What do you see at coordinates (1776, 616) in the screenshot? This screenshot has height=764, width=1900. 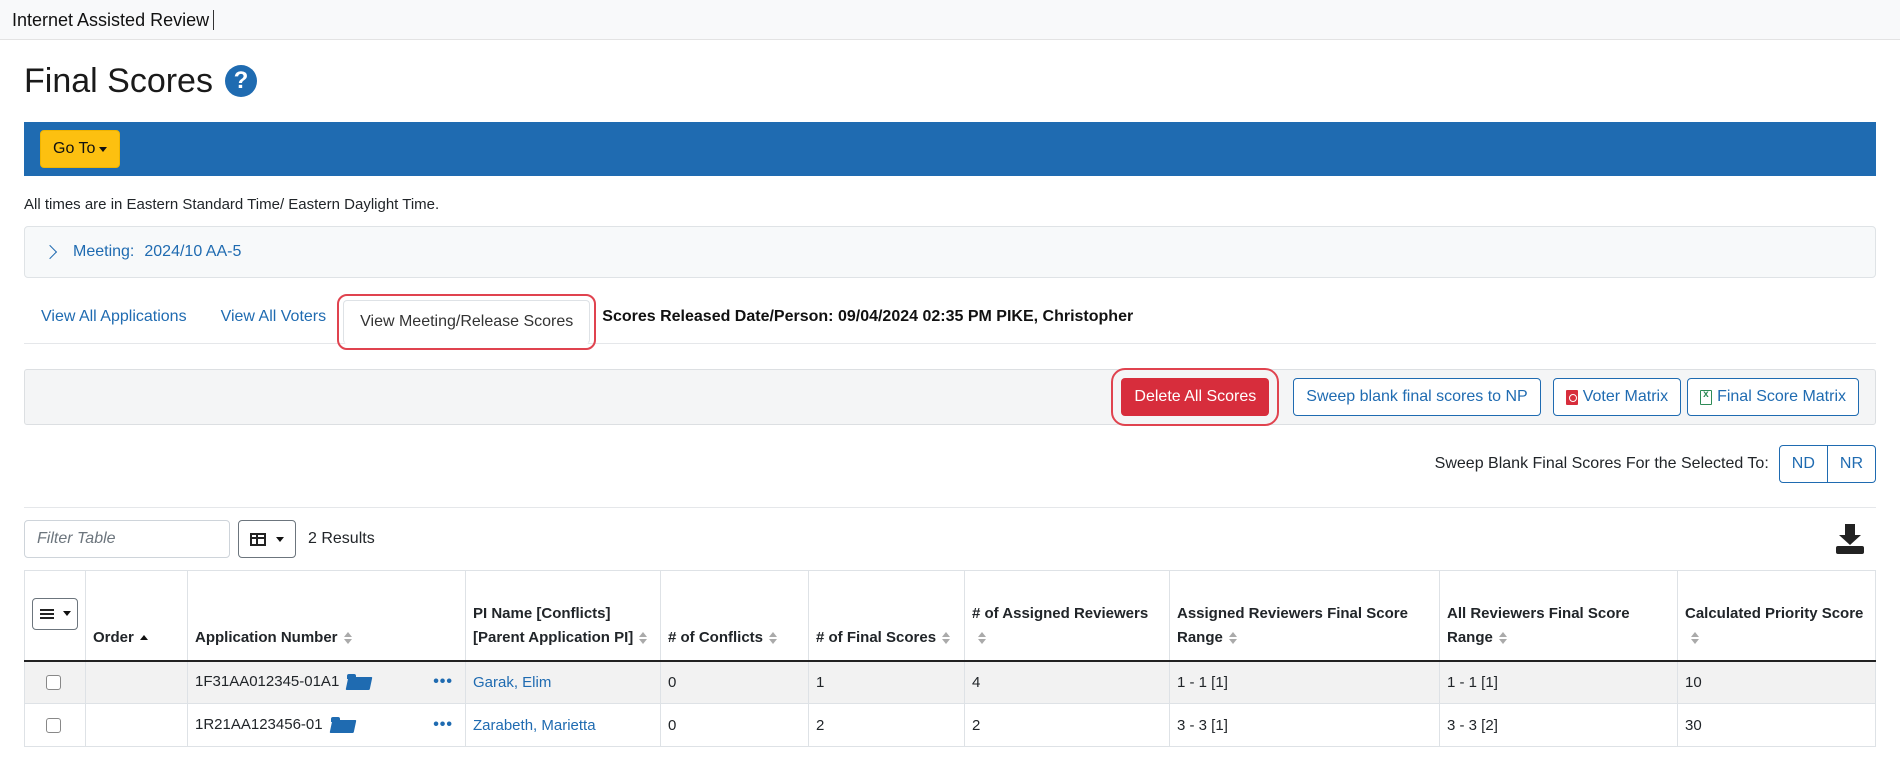 I see `header-priority-score: Calculated Priority Score` at bounding box center [1776, 616].